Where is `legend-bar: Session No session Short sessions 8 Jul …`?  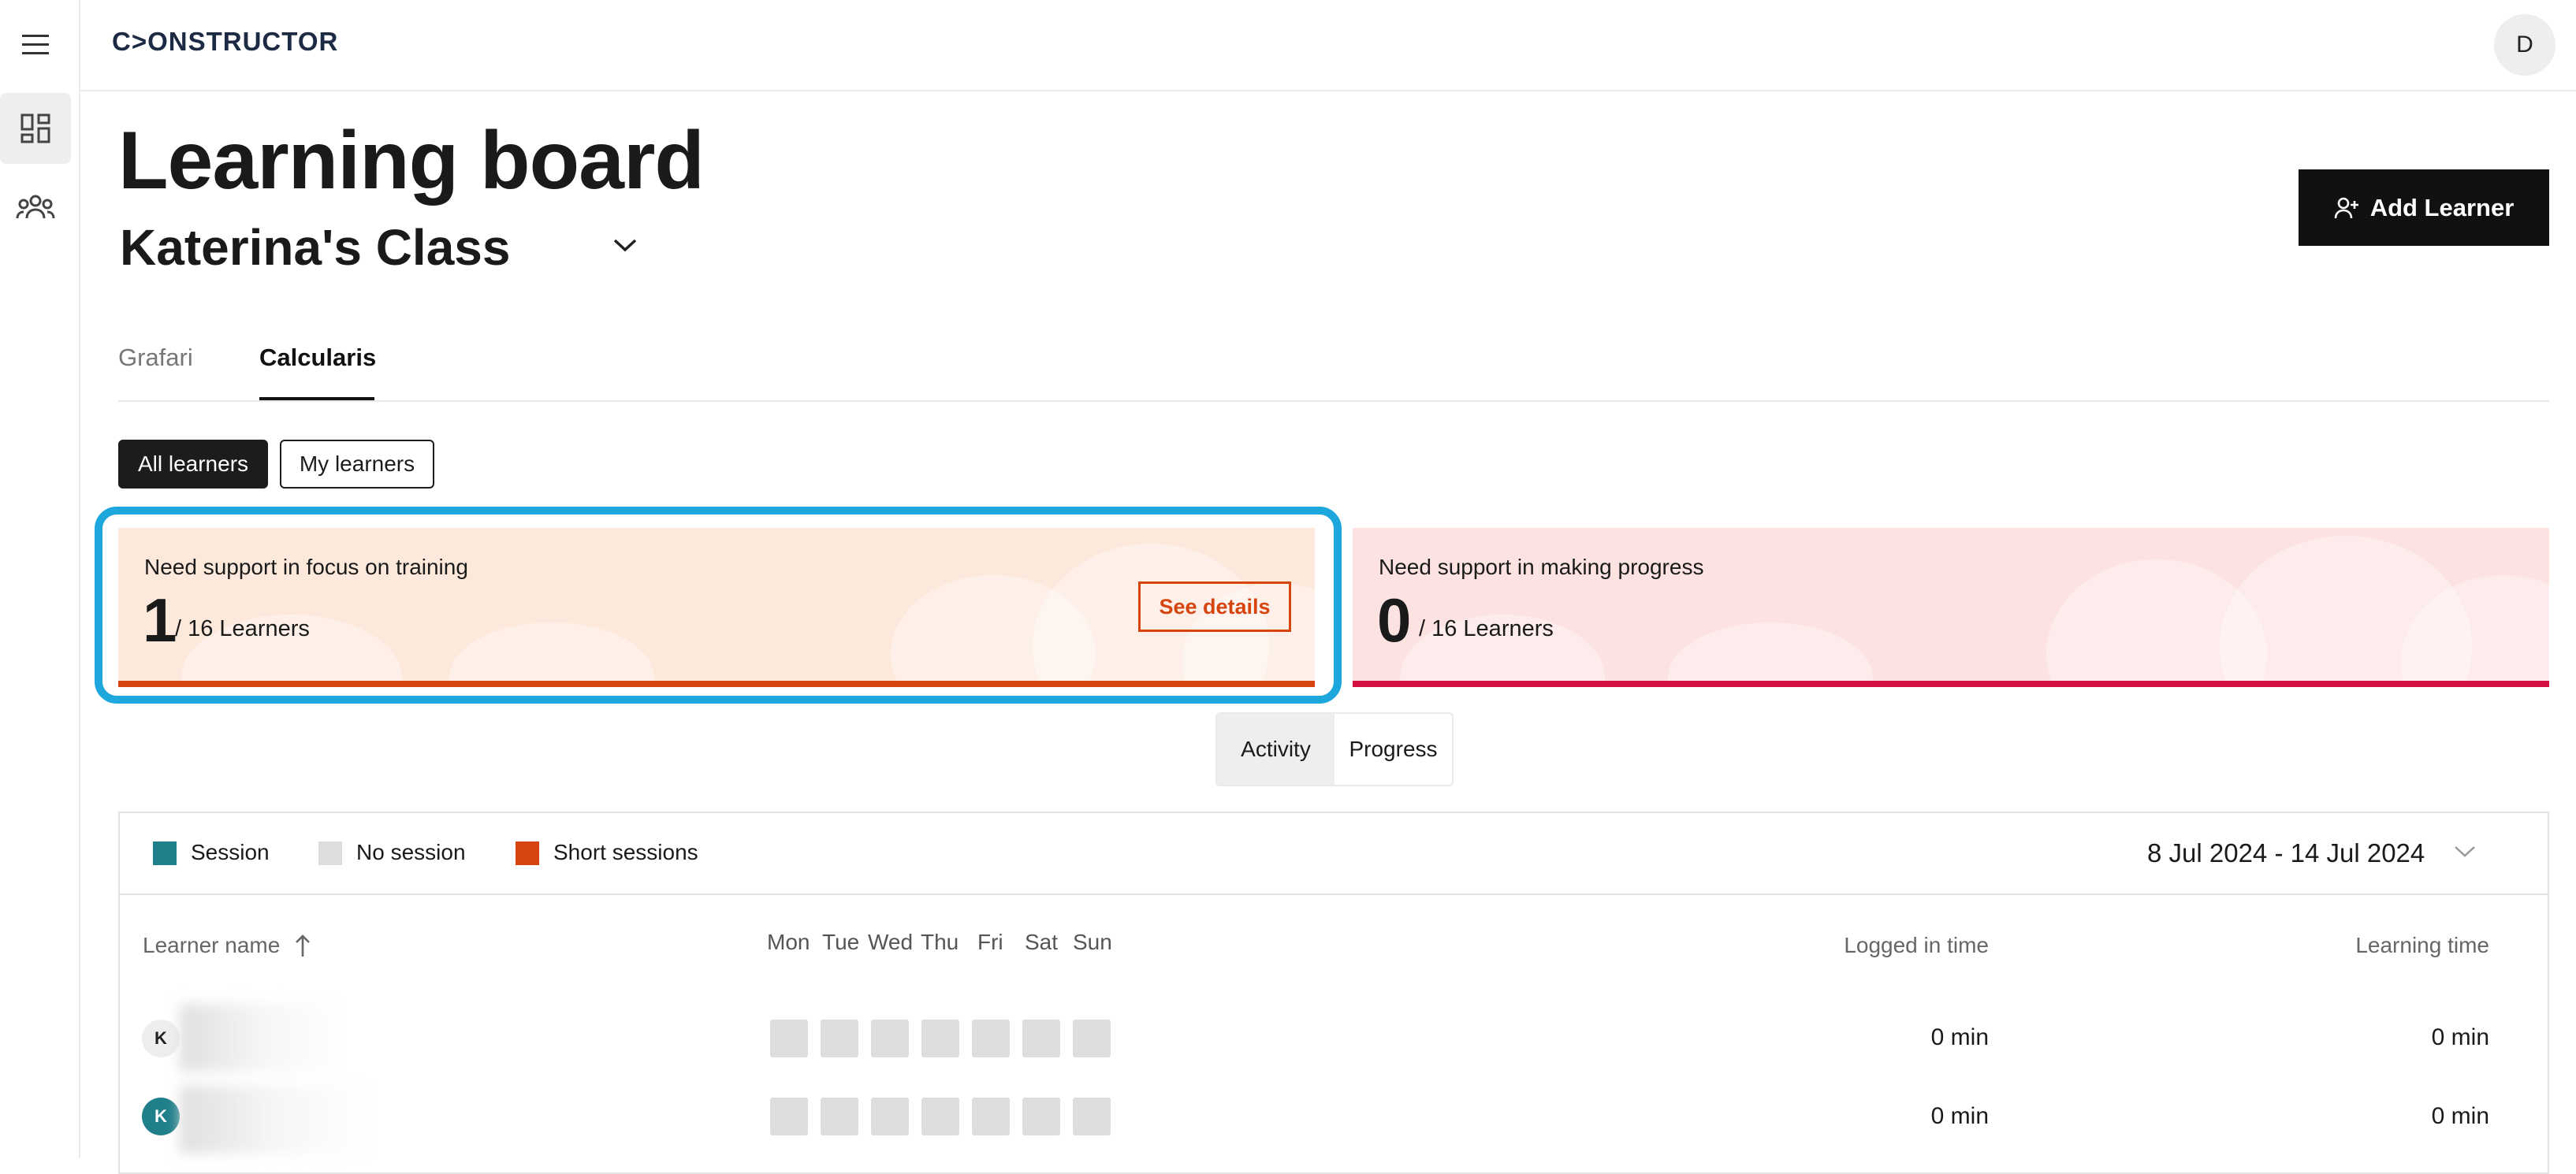
legend-bar: Session No session Short sessions 8 Jul … is located at coordinates (1334, 854).